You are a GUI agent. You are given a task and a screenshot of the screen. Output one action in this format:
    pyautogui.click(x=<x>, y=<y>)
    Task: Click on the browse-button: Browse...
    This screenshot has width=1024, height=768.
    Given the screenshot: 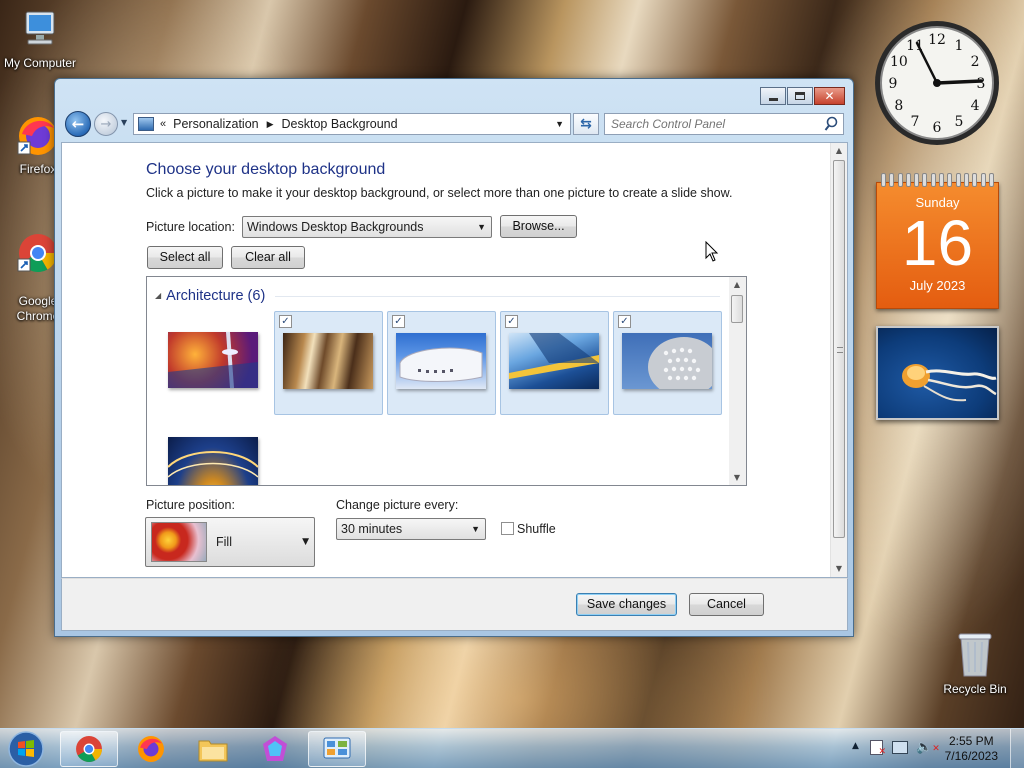 What is the action you would take?
    pyautogui.click(x=538, y=226)
    